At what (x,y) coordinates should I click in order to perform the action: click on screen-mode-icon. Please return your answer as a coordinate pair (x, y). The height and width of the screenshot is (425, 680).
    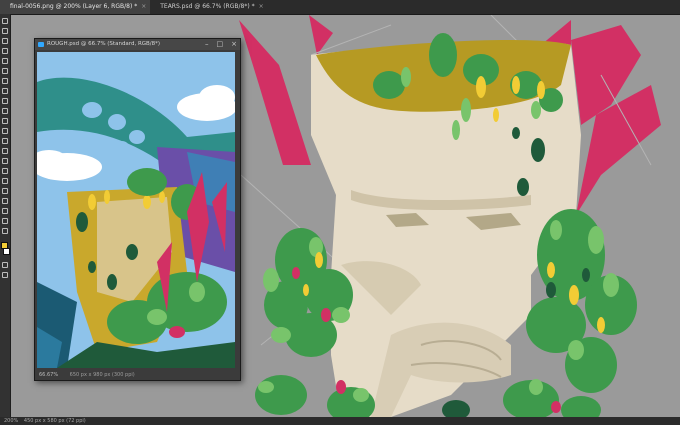
    Looking at the image, I should click on (5, 275).